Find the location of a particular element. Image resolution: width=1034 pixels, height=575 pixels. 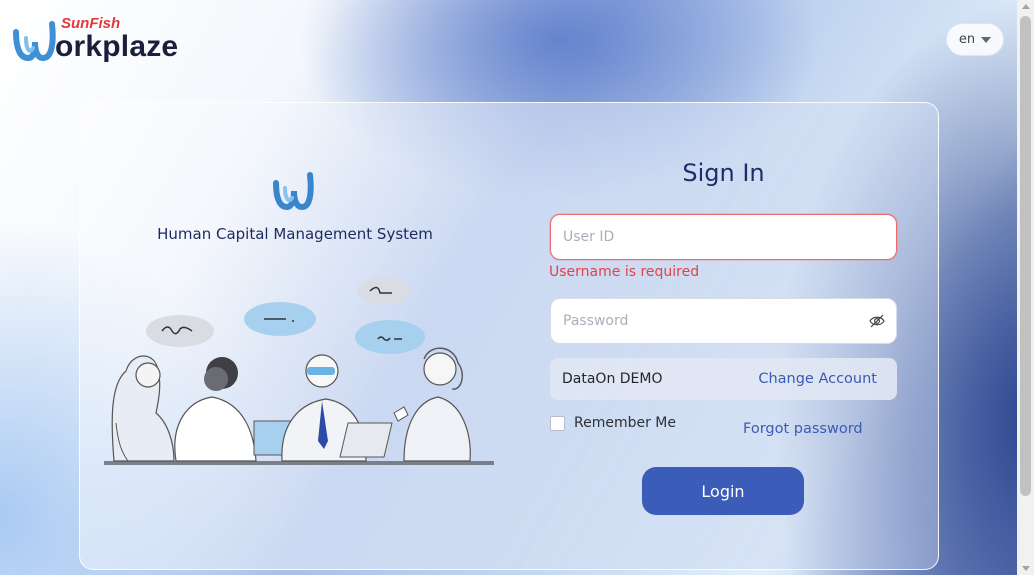

scrollbar-thumb is located at coordinates (1025, 256).